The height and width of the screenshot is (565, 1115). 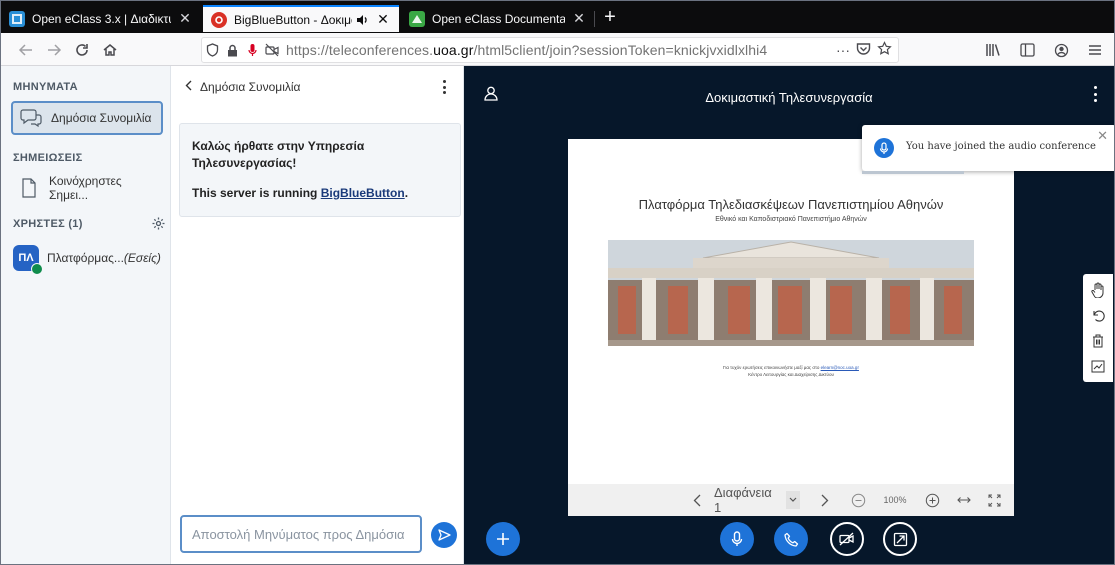 What do you see at coordinates (825, 500) in the screenshot?
I see `next-slide-icon` at bounding box center [825, 500].